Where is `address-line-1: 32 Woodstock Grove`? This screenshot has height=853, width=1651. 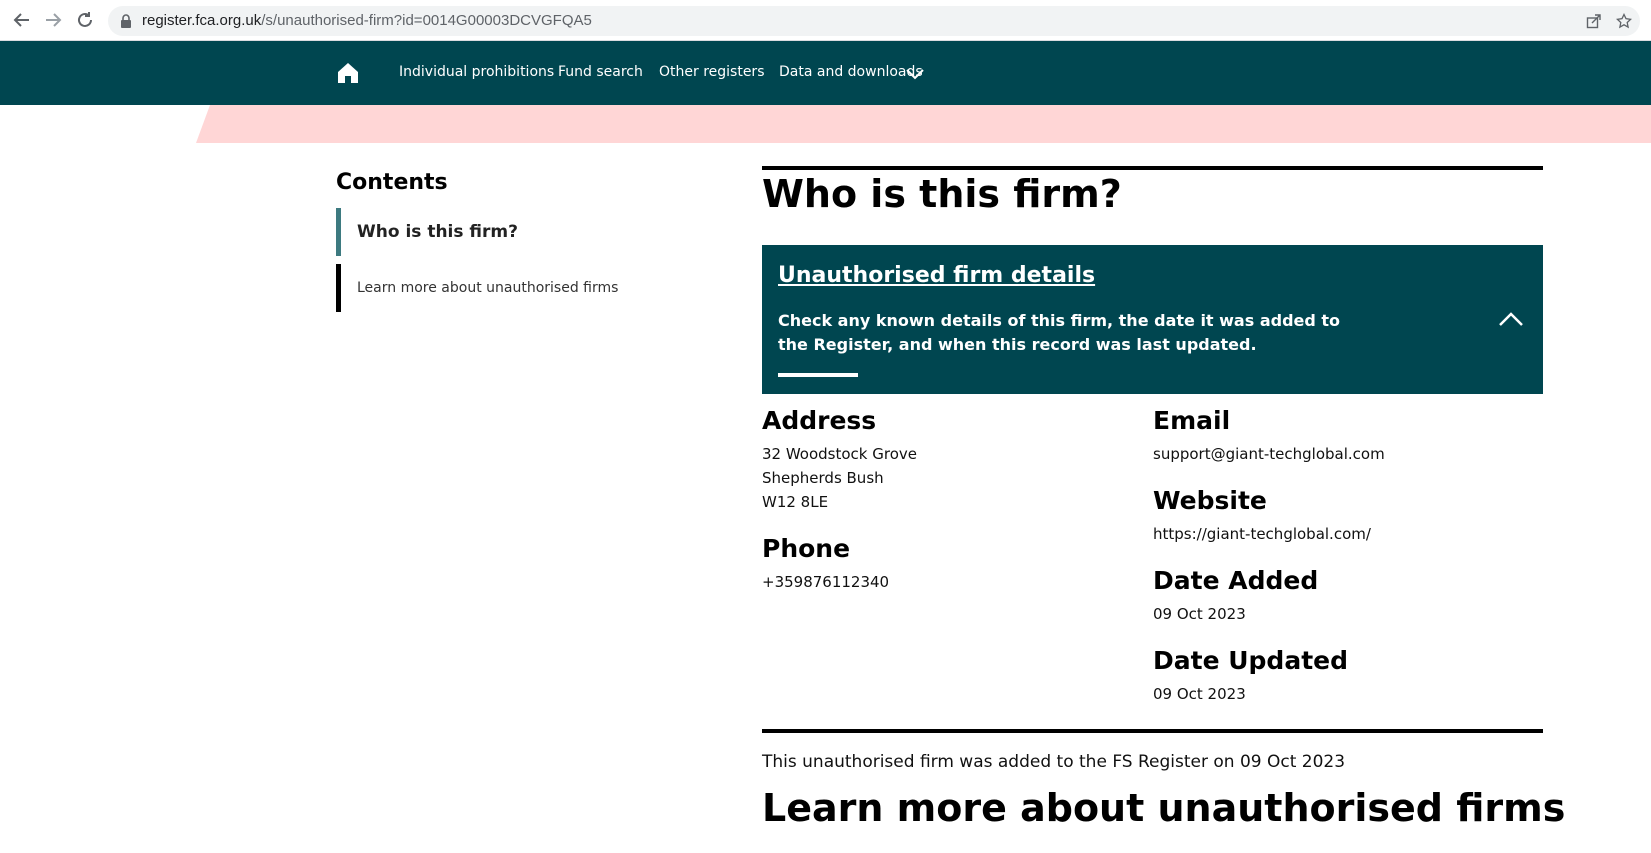
address-line-1: 32 Woodstock Grove is located at coordinates (840, 454).